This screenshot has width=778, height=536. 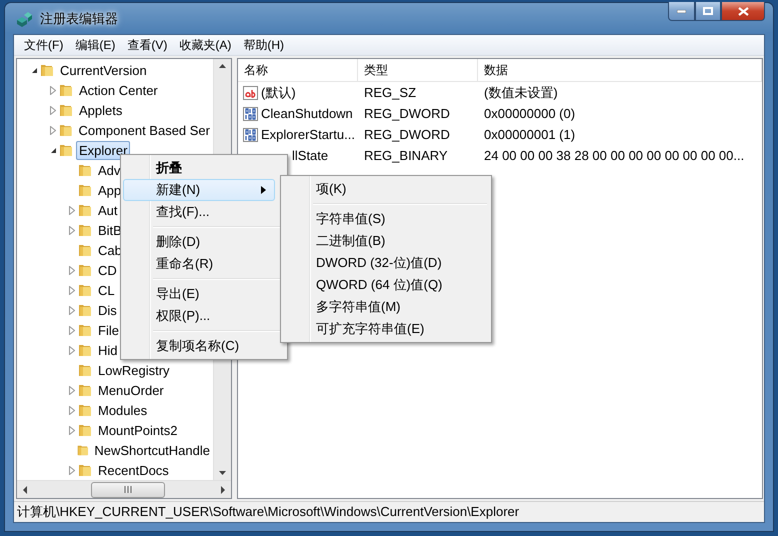 I want to click on value-name: CleanShutdown, so click(x=307, y=113).